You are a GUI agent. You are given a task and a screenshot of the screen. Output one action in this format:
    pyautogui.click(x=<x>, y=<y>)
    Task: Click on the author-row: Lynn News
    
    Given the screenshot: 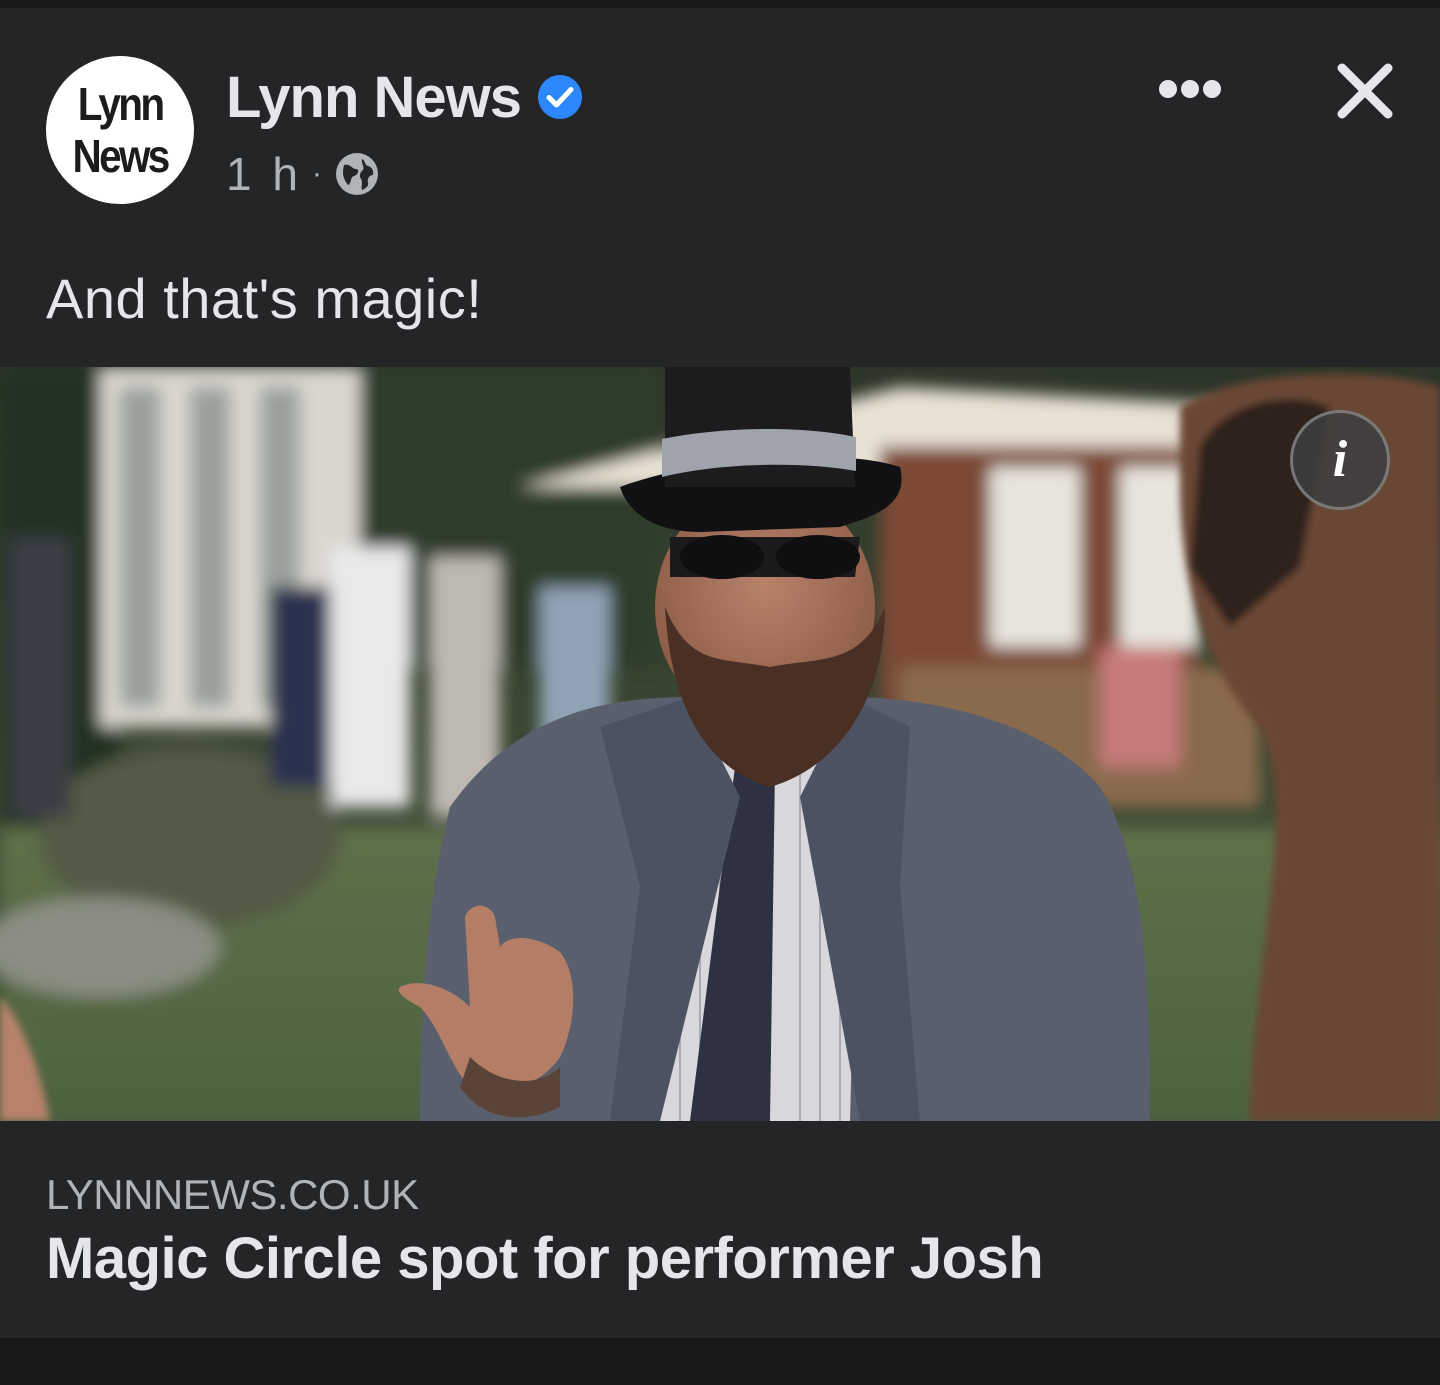 What is the action you would take?
    pyautogui.click(x=404, y=97)
    